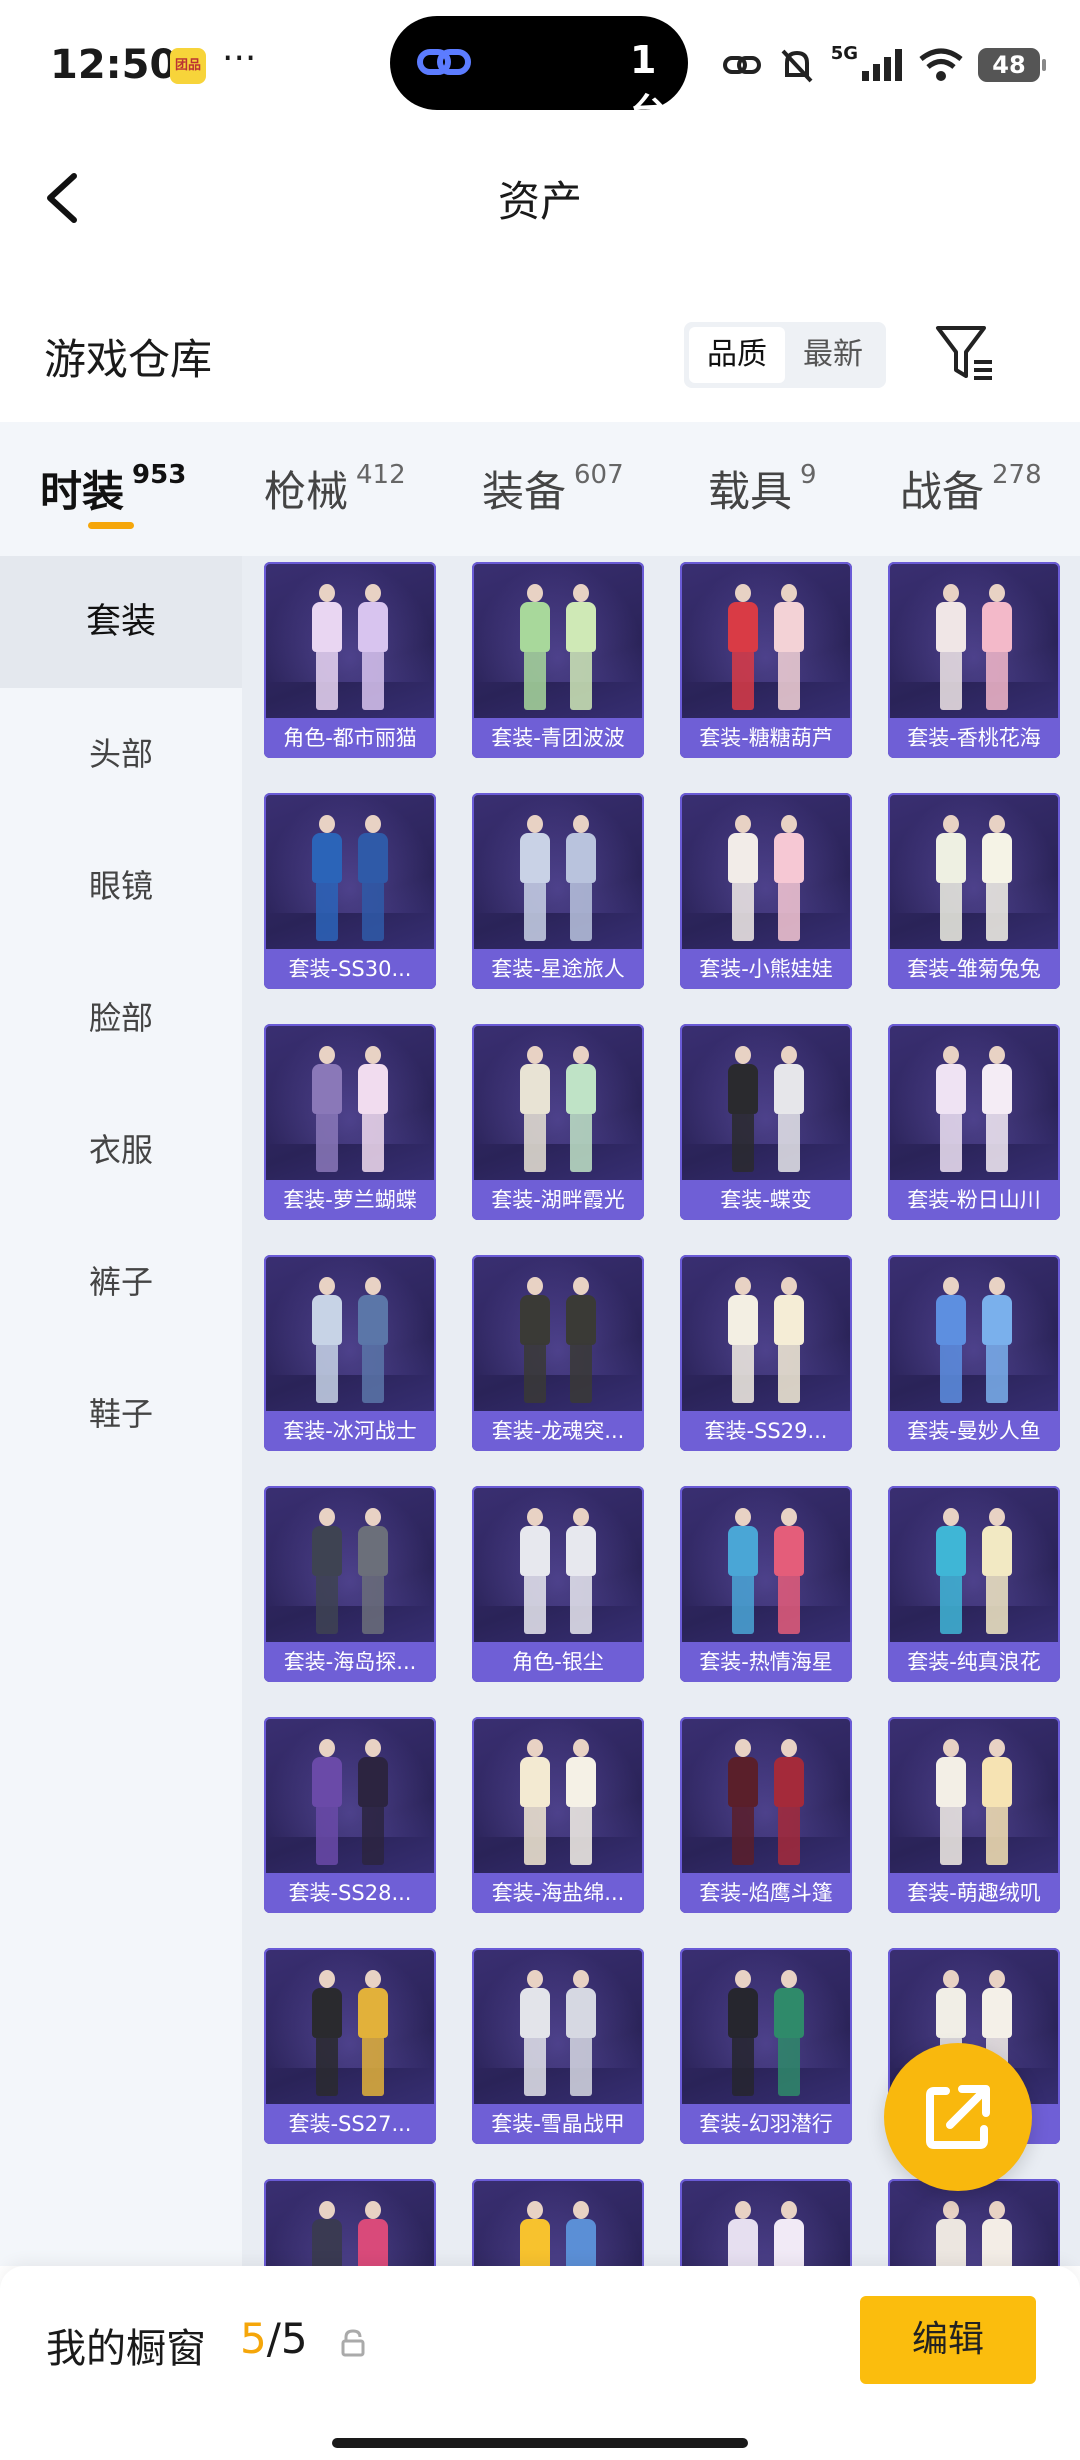 The image size is (1080, 2460). I want to click on link-icon, so click(444, 62).